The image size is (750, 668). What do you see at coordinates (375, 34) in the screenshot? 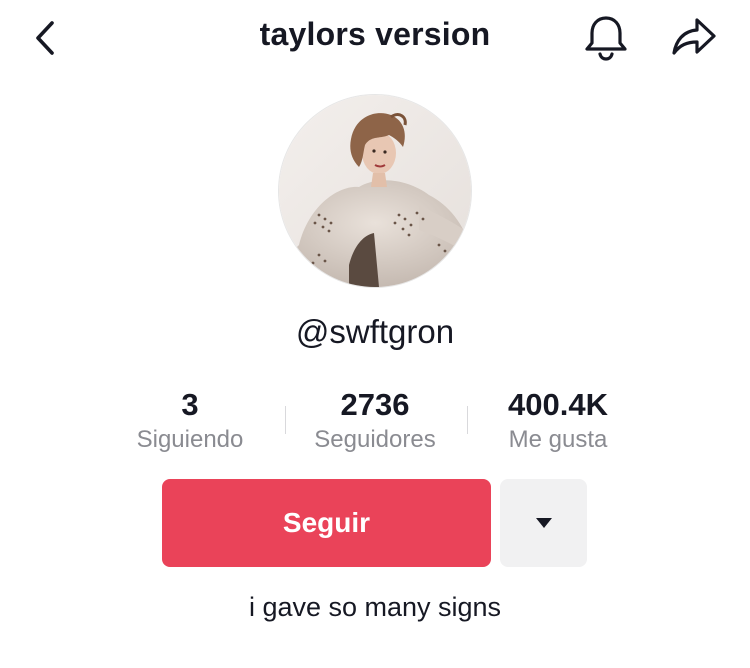
I see `page-title: taylors version` at bounding box center [375, 34].